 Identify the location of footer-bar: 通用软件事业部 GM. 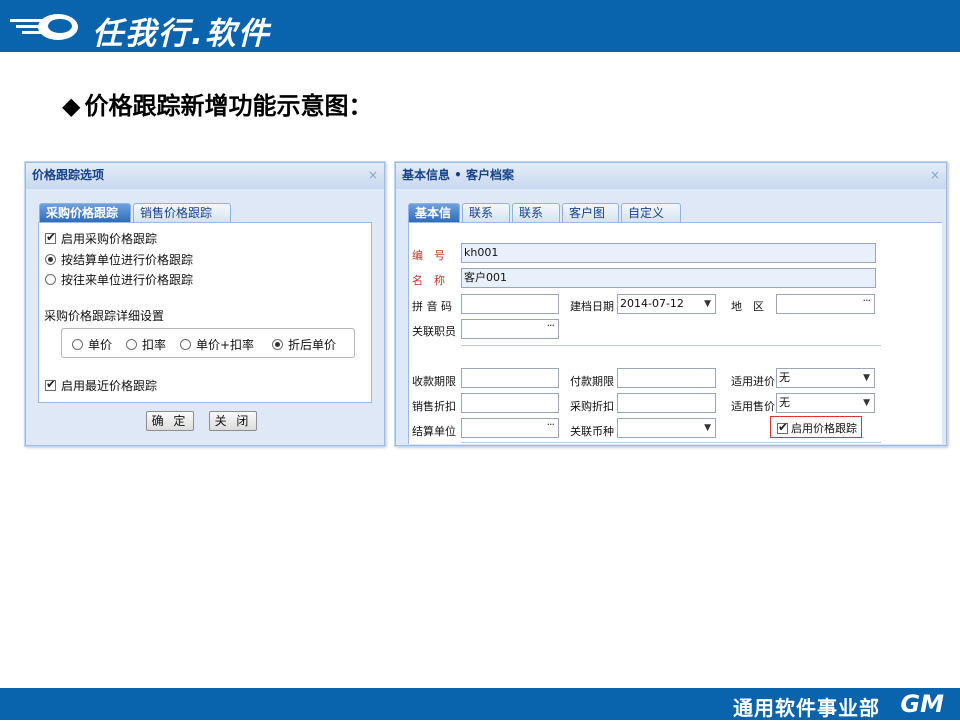
(480, 704).